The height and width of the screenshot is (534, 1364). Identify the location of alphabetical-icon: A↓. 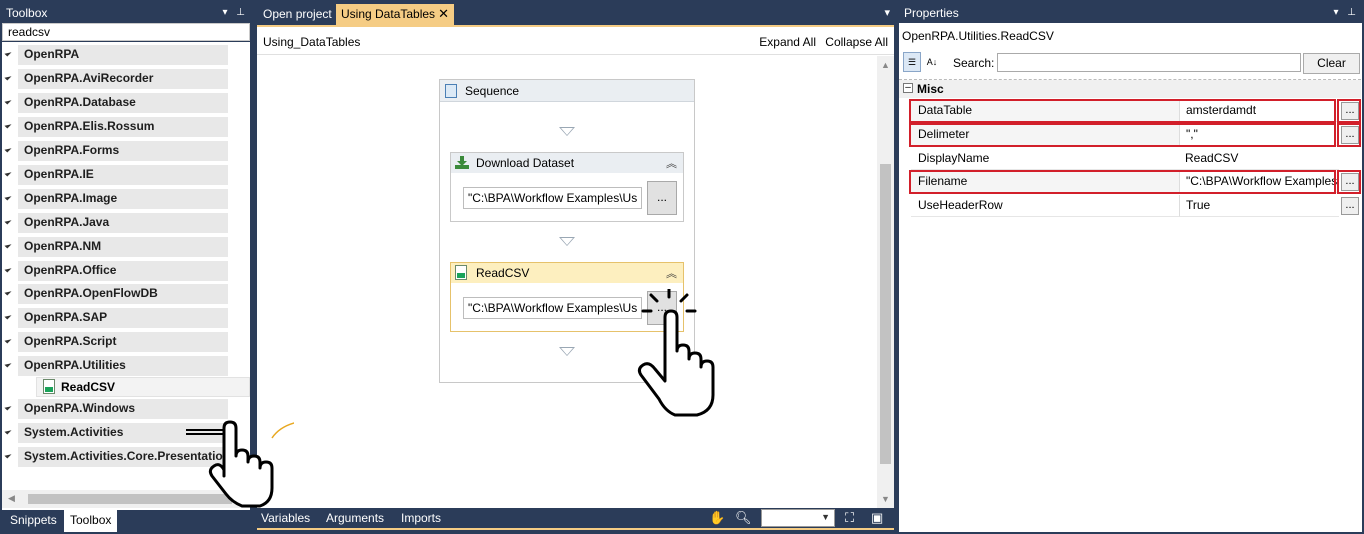
(932, 62).